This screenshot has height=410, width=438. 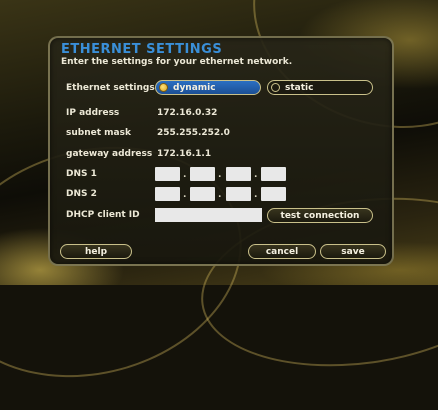 I want to click on radio-unselected-icon, so click(x=275, y=87).